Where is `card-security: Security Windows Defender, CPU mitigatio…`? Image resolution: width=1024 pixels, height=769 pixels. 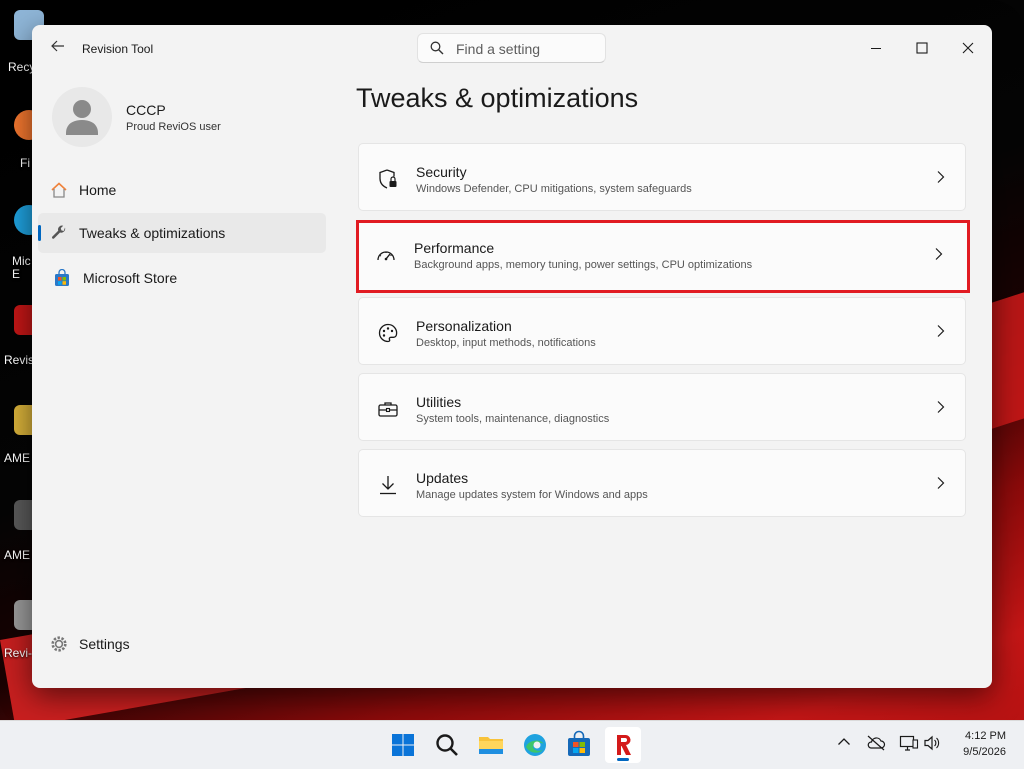 card-security: Security Windows Defender, CPU mitigatio… is located at coordinates (662, 177).